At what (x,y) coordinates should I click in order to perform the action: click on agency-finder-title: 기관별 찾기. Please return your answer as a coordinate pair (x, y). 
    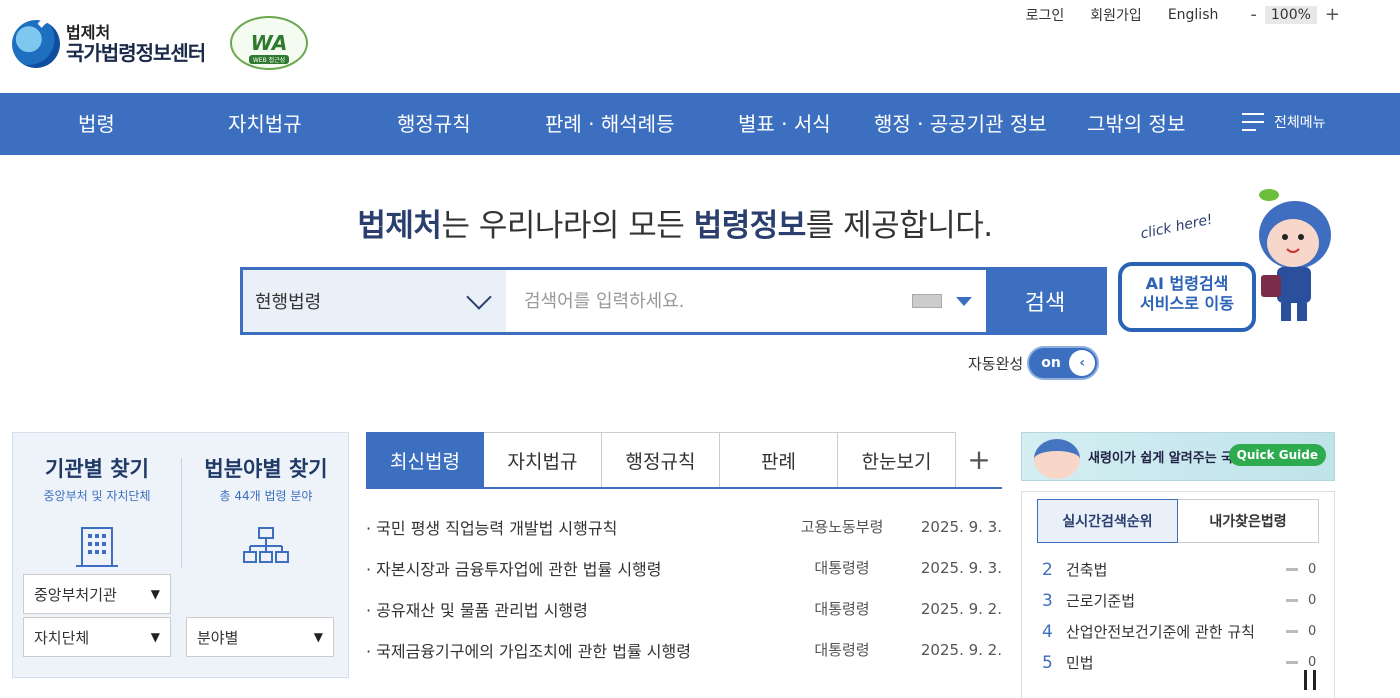
    Looking at the image, I should click on (97, 468).